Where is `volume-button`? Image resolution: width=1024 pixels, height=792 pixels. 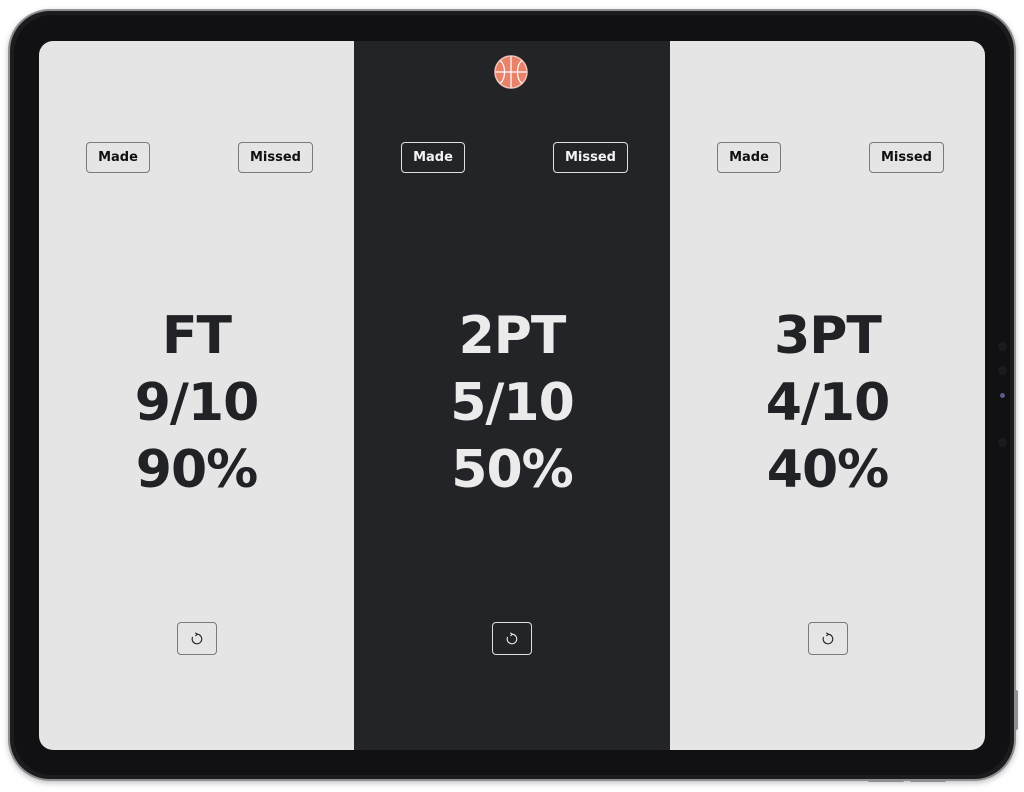 volume-button is located at coordinates (1016, 710).